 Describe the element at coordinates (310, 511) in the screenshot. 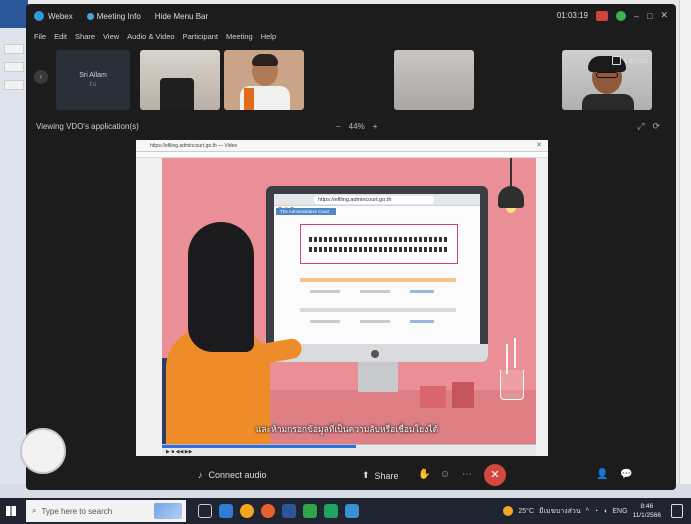

I see `line-icon` at that location.